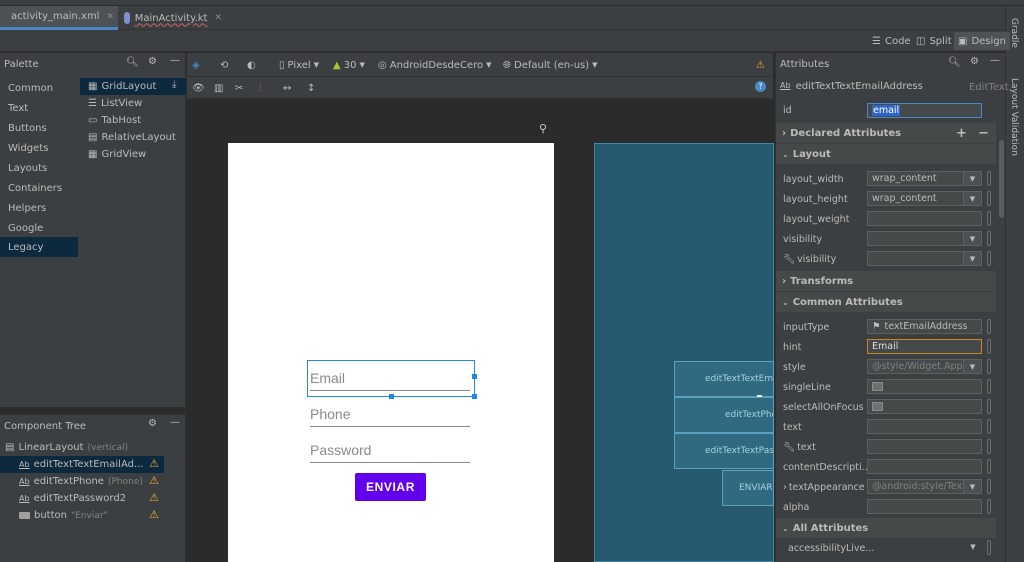 This screenshot has width=1024, height=562. Describe the element at coordinates (390, 451) in the screenshot. I see `password-field: Password` at that location.